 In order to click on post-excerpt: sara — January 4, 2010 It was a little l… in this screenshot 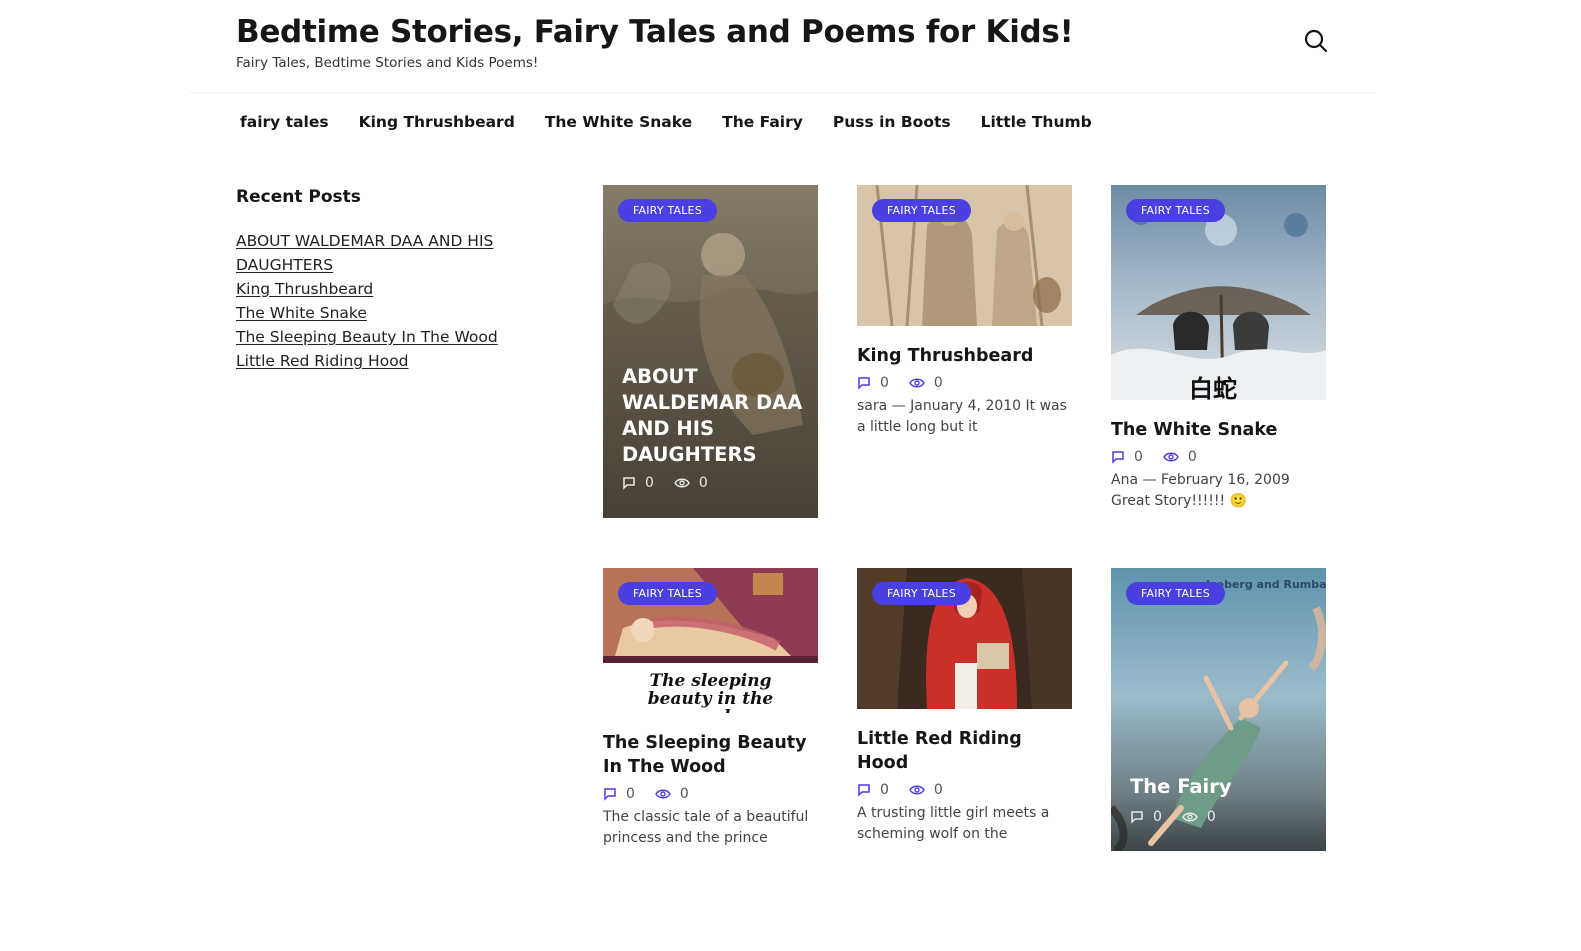, I will do `click(962, 416)`.